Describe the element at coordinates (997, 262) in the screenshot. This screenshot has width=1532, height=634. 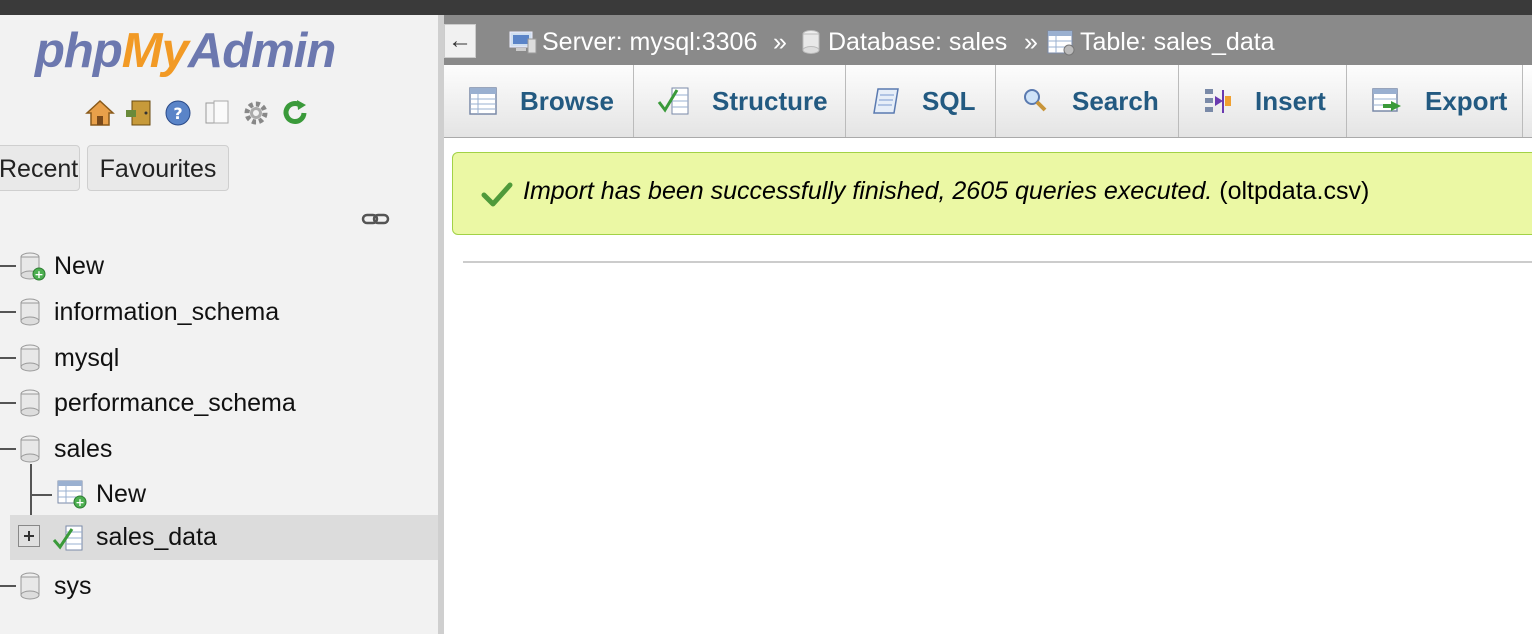
I see `divider-line` at that location.